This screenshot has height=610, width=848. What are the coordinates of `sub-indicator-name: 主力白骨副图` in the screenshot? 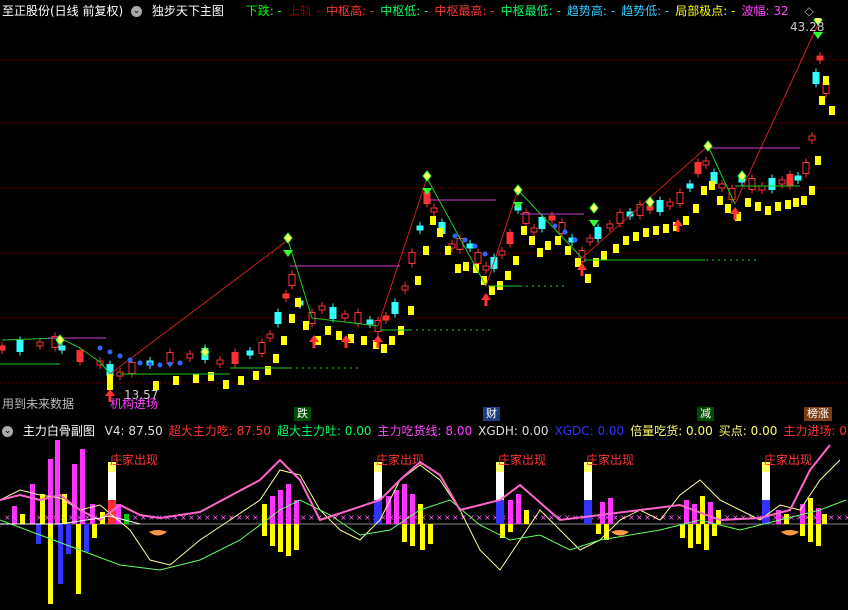 It's located at (59, 431).